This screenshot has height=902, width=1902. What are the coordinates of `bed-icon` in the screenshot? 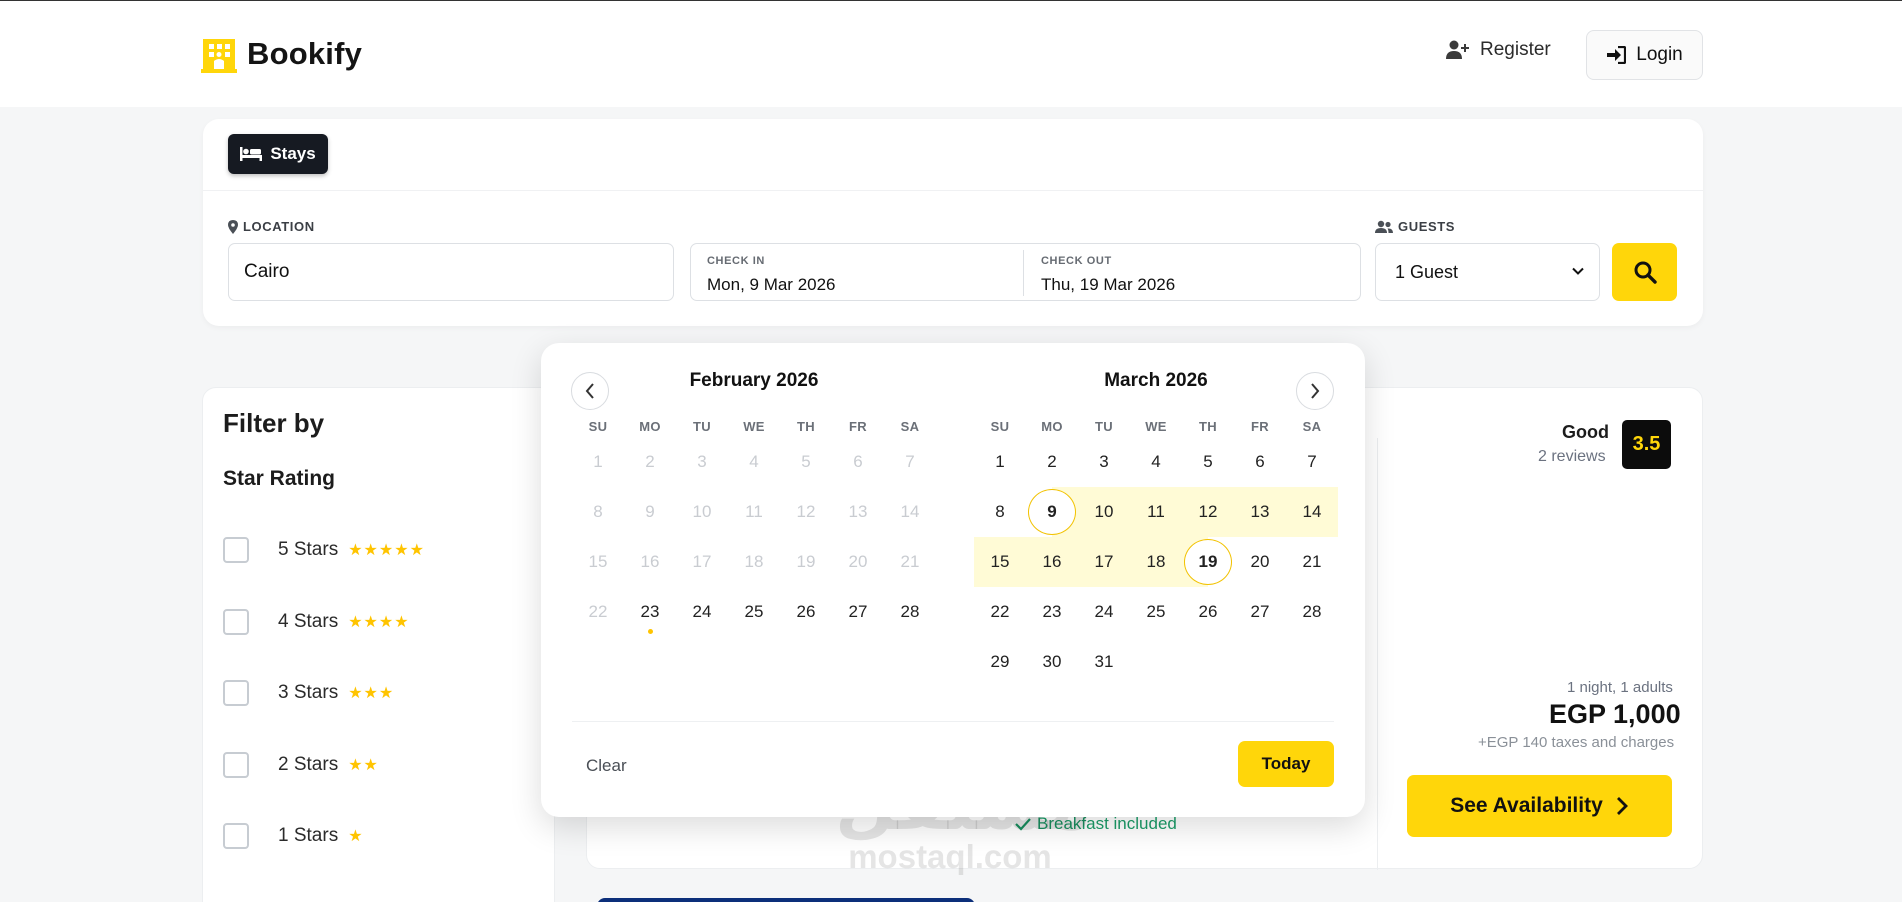 It's located at (251, 154).